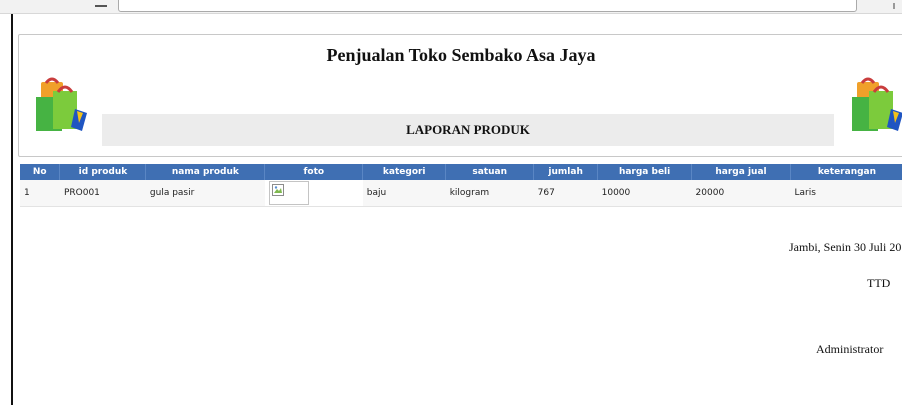 Image resolution: width=902 pixels, height=405 pixels. Describe the element at coordinates (205, 193) in the screenshot. I see `cell-nama-produk: gula pasir` at that location.